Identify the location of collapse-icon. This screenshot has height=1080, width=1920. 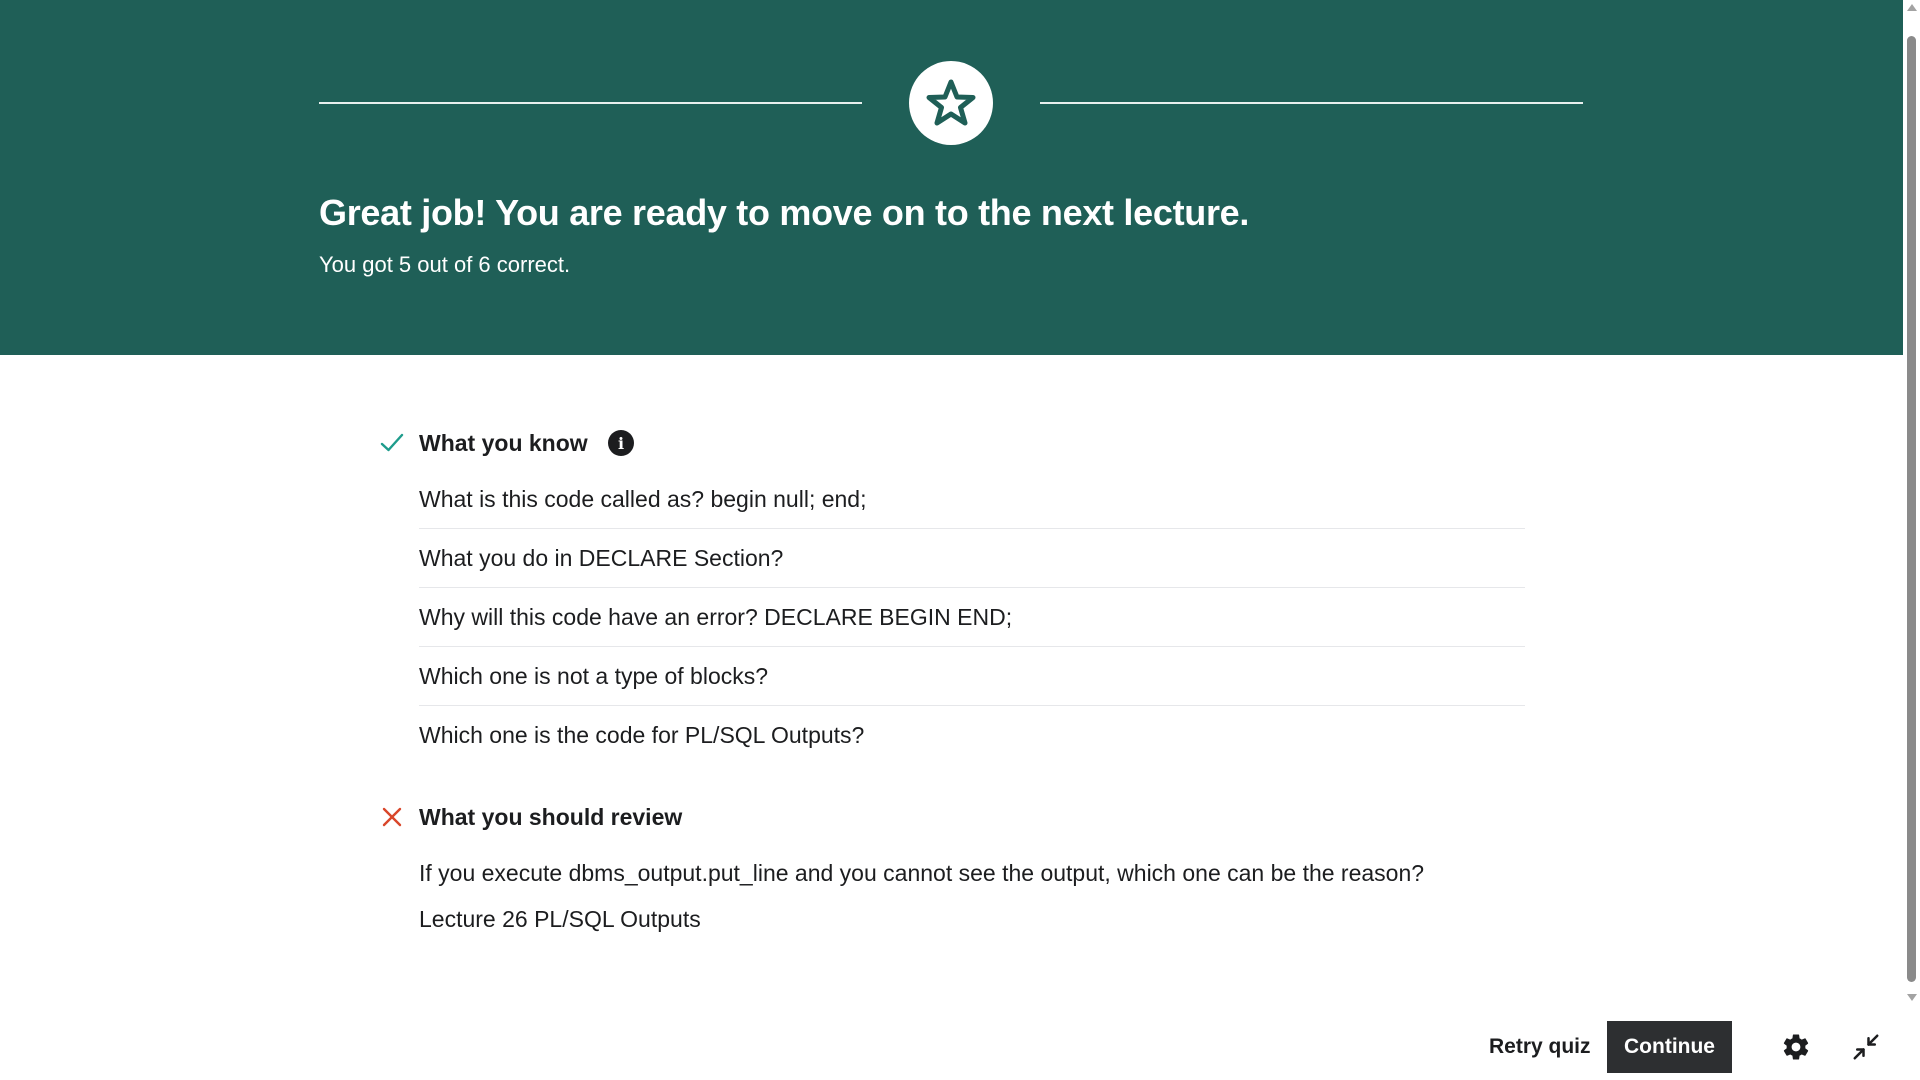
(1866, 1047).